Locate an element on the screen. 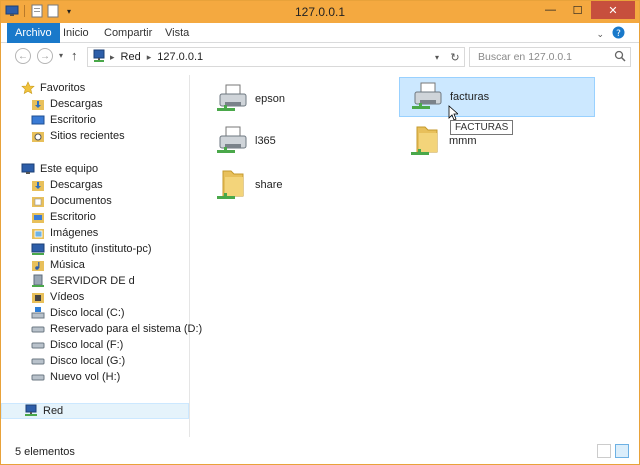 The image size is (640, 465). address-dropdown-chevron-icon: ▾ is located at coordinates (437, 57).